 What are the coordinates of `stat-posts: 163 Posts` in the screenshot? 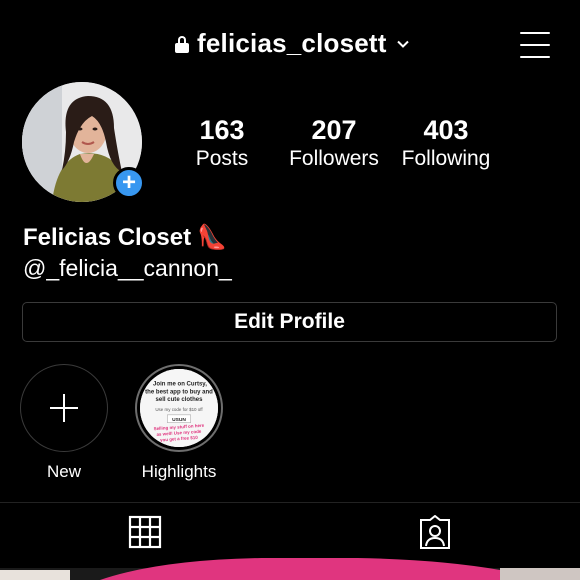 It's located at (222, 143).